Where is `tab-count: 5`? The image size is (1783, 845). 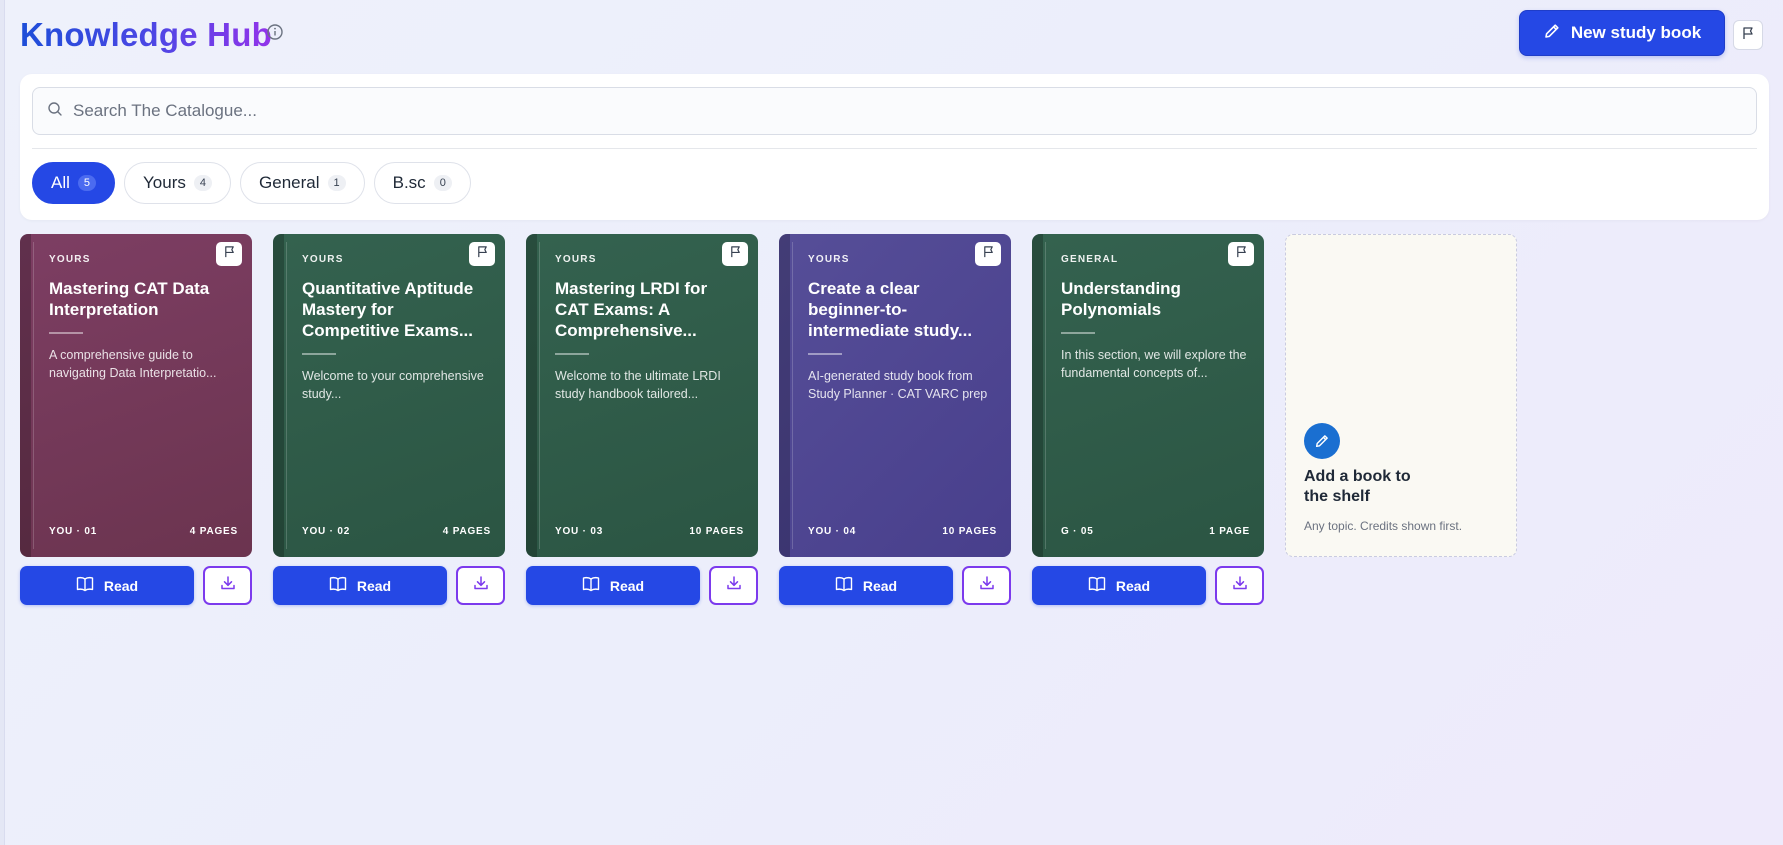 tab-count: 5 is located at coordinates (87, 183).